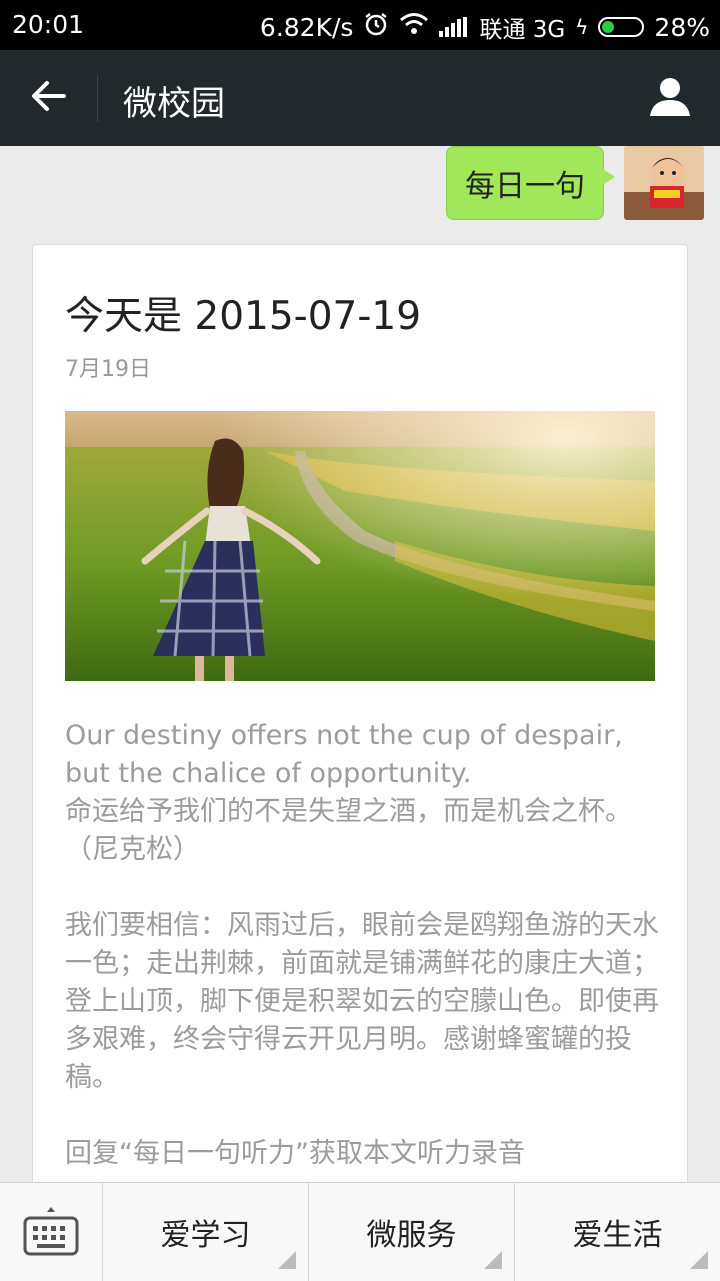 Image resolution: width=720 pixels, height=1281 pixels. Describe the element at coordinates (243, 316) in the screenshot. I see `article-headline: 今天是 2015-07-19` at that location.